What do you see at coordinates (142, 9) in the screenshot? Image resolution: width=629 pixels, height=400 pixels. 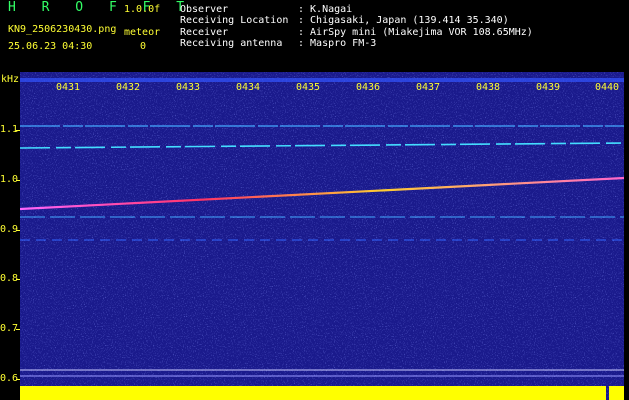 I see `version-label: 1.0.0f` at bounding box center [142, 9].